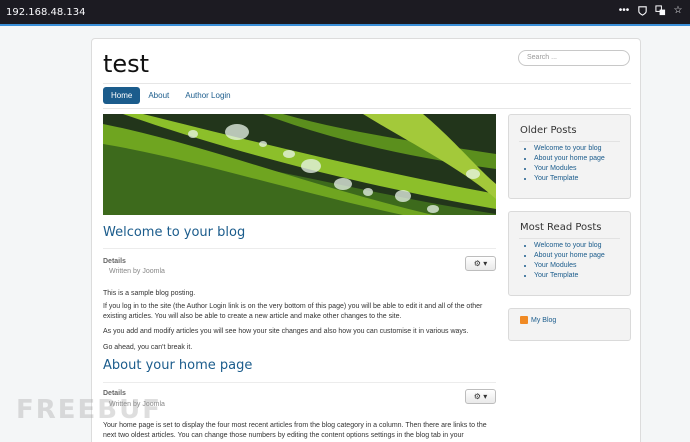  Describe the element at coordinates (660, 11) in the screenshot. I see `translate-icon` at that location.